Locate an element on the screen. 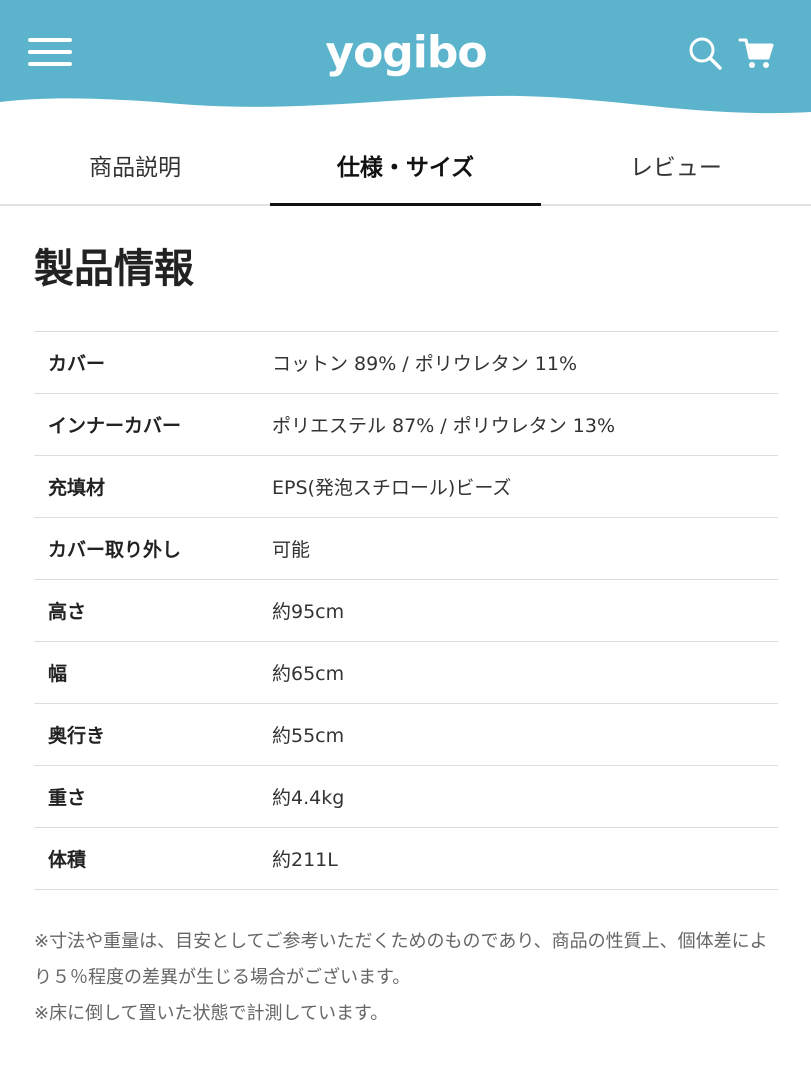  search-button is located at coordinates (705, 53).